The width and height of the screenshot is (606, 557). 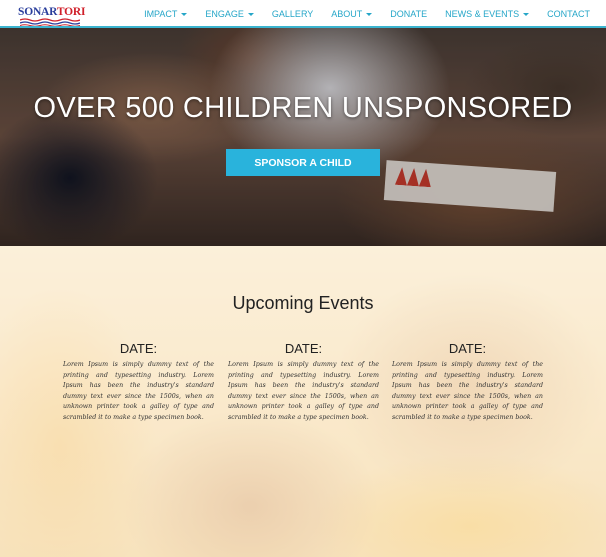 I want to click on logo-text: SONARTORI, so click(x=51, y=12).